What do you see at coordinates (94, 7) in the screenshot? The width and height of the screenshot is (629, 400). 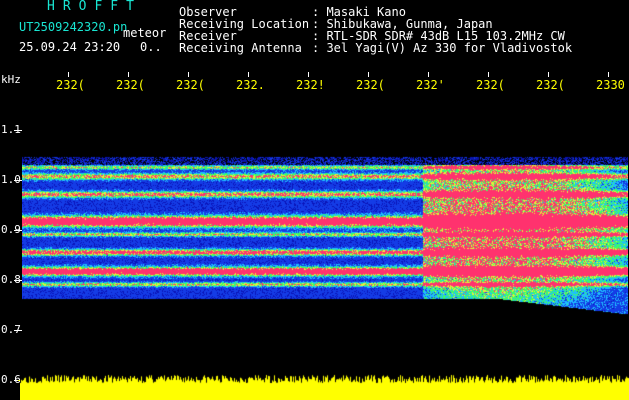 I see `app-title: HROFFT` at bounding box center [94, 7].